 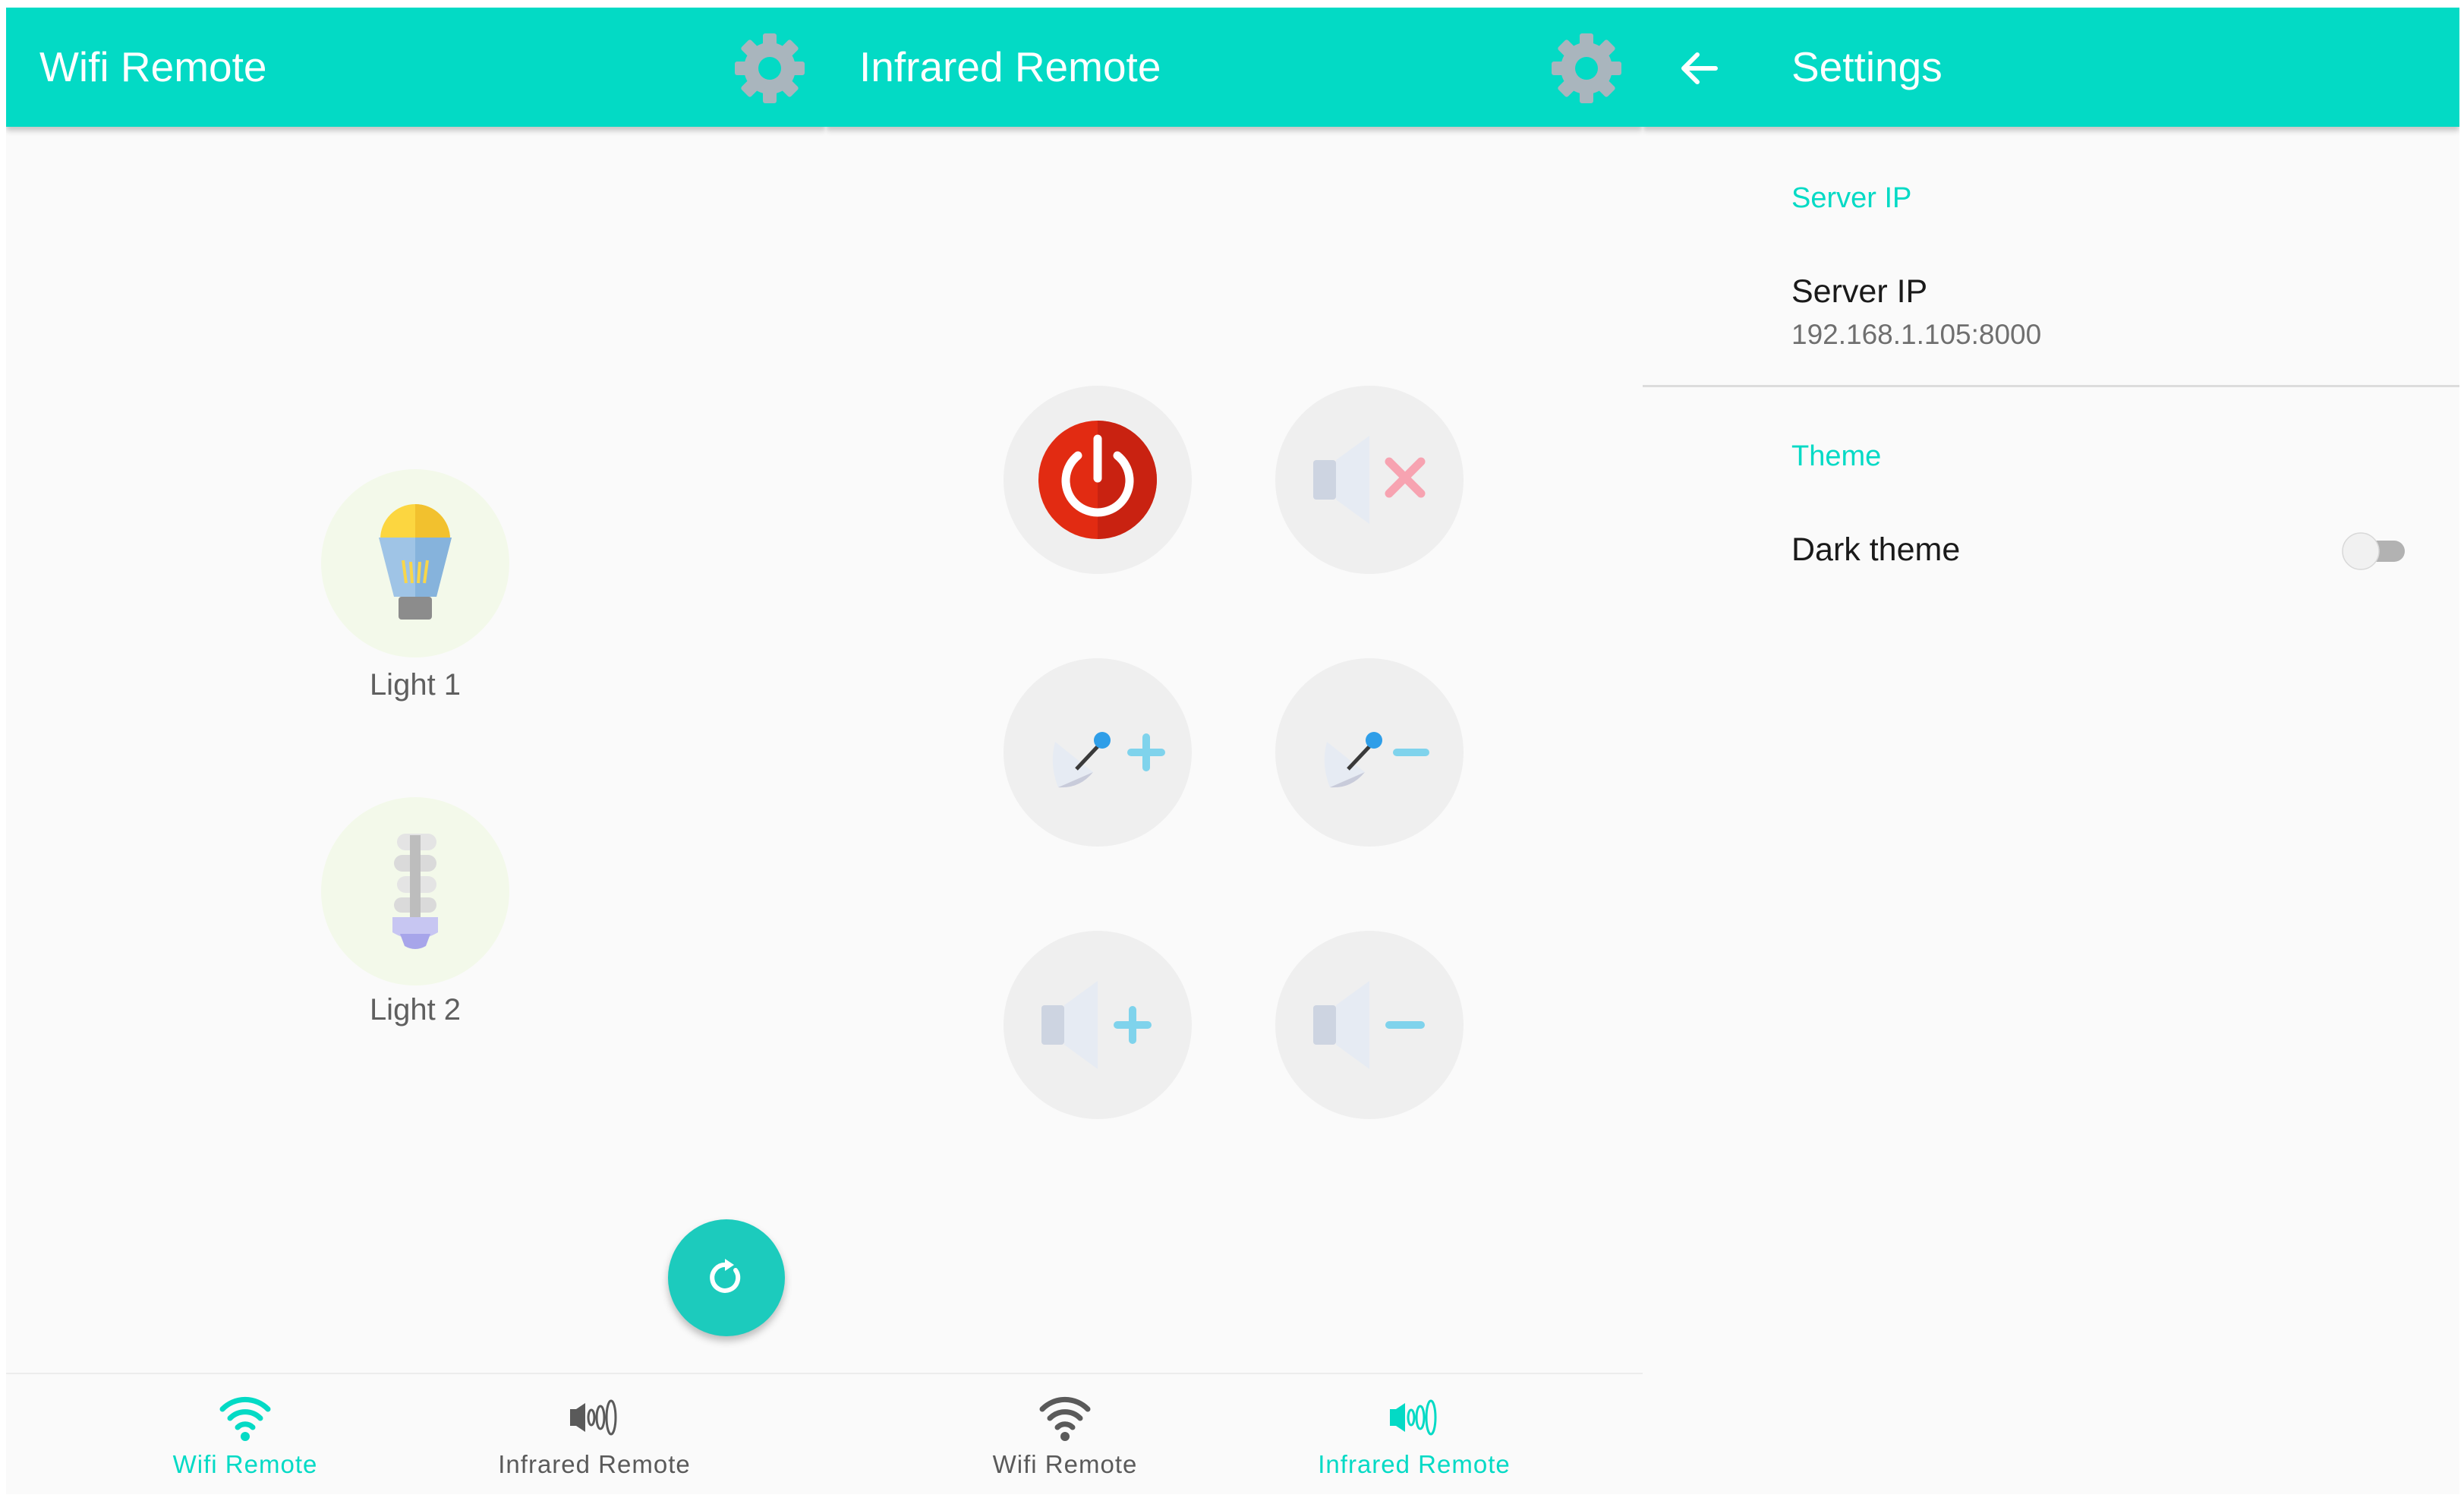 I want to click on category-server-ip: Server IP, so click(x=1851, y=198).